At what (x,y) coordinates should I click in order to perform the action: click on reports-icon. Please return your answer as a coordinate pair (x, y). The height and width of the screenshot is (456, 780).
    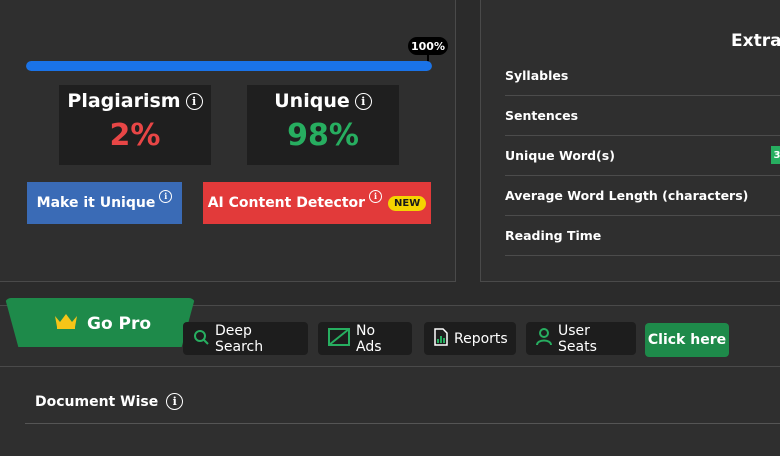
    Looking at the image, I should click on (441, 338).